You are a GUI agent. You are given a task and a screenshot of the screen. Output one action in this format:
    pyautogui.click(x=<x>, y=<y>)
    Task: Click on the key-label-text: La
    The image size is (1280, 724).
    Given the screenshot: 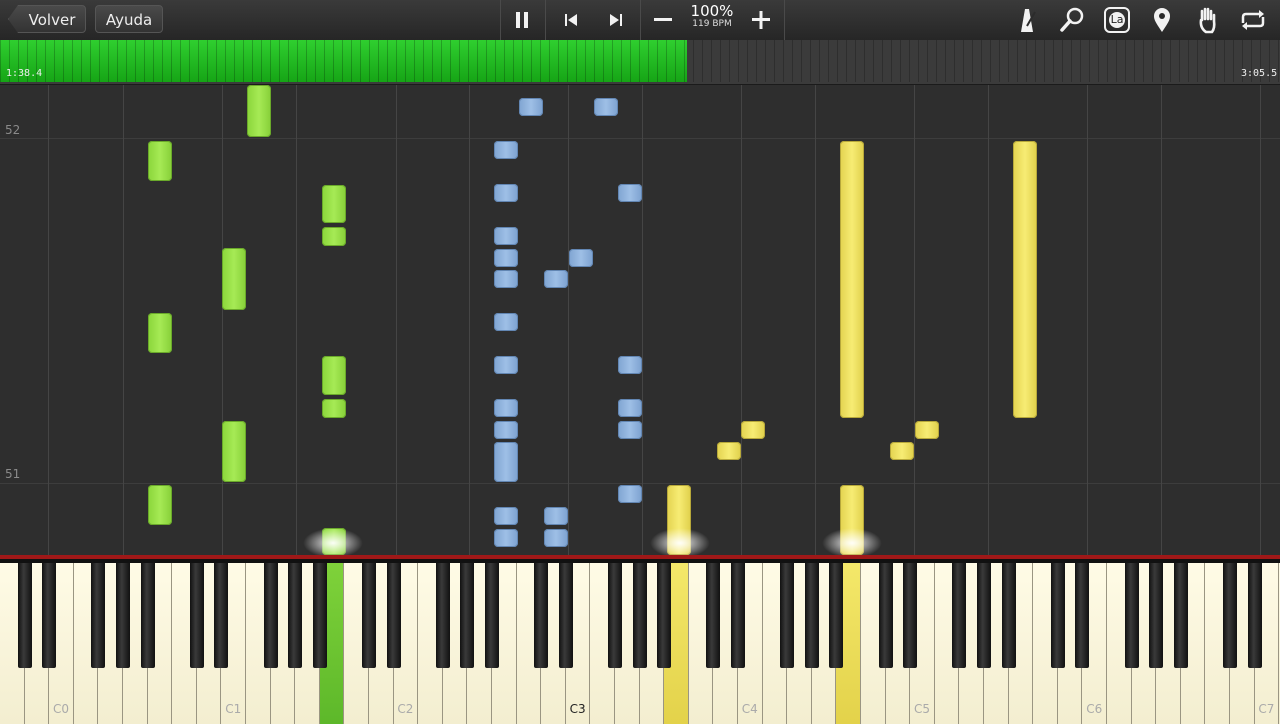 What is the action you would take?
    pyautogui.click(x=1117, y=19)
    